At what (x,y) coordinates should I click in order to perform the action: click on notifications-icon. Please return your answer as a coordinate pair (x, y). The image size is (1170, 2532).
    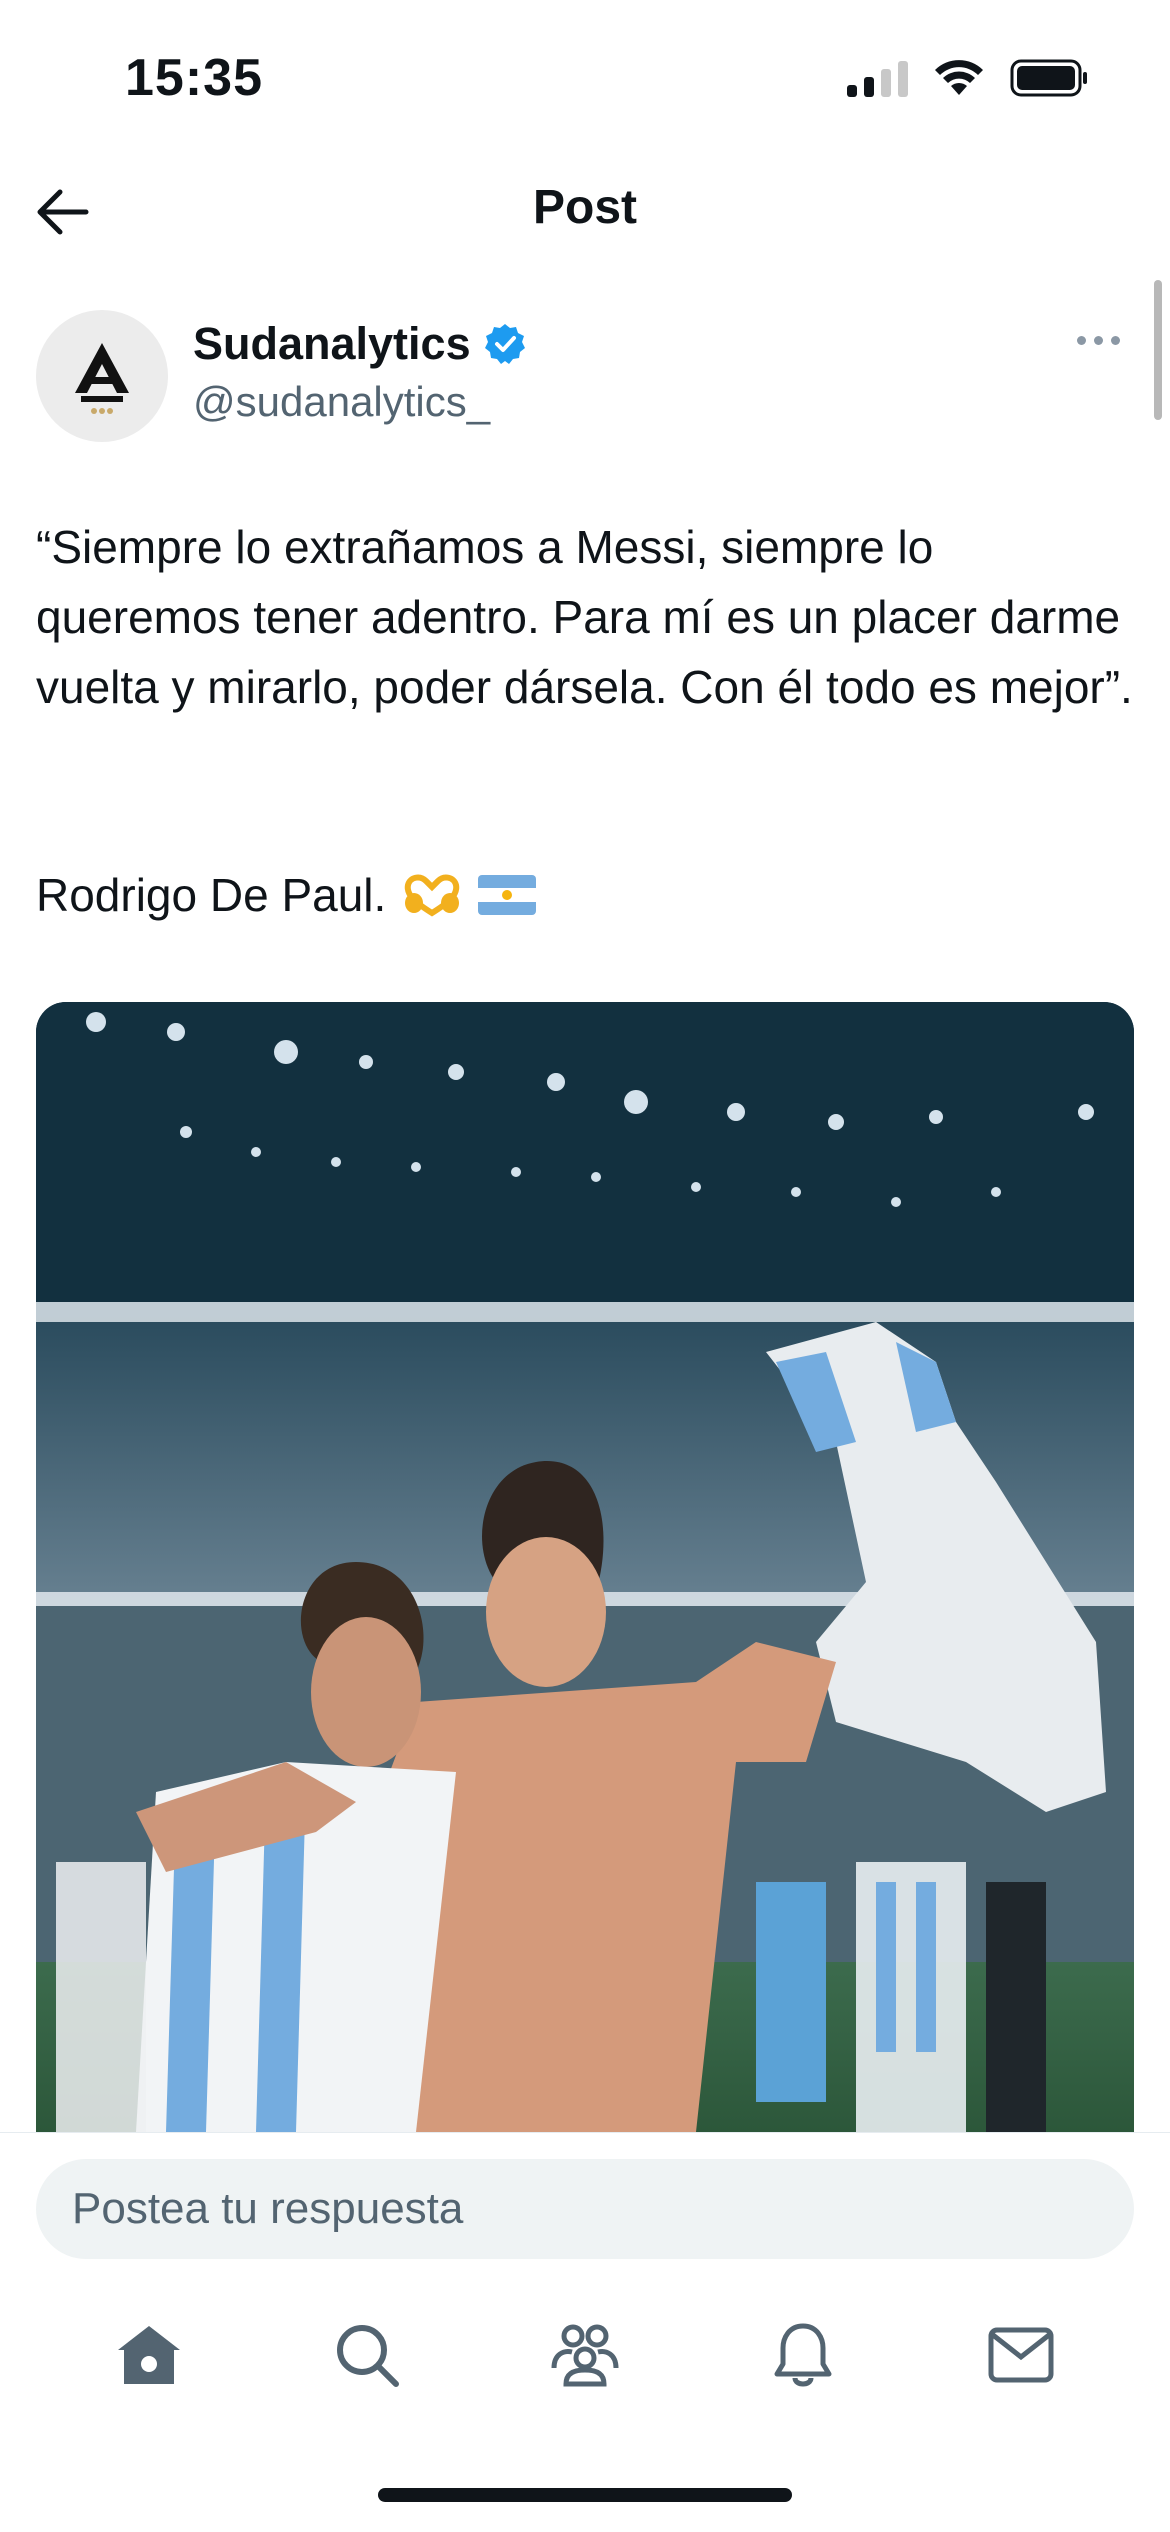
    Looking at the image, I should click on (803, 2355).